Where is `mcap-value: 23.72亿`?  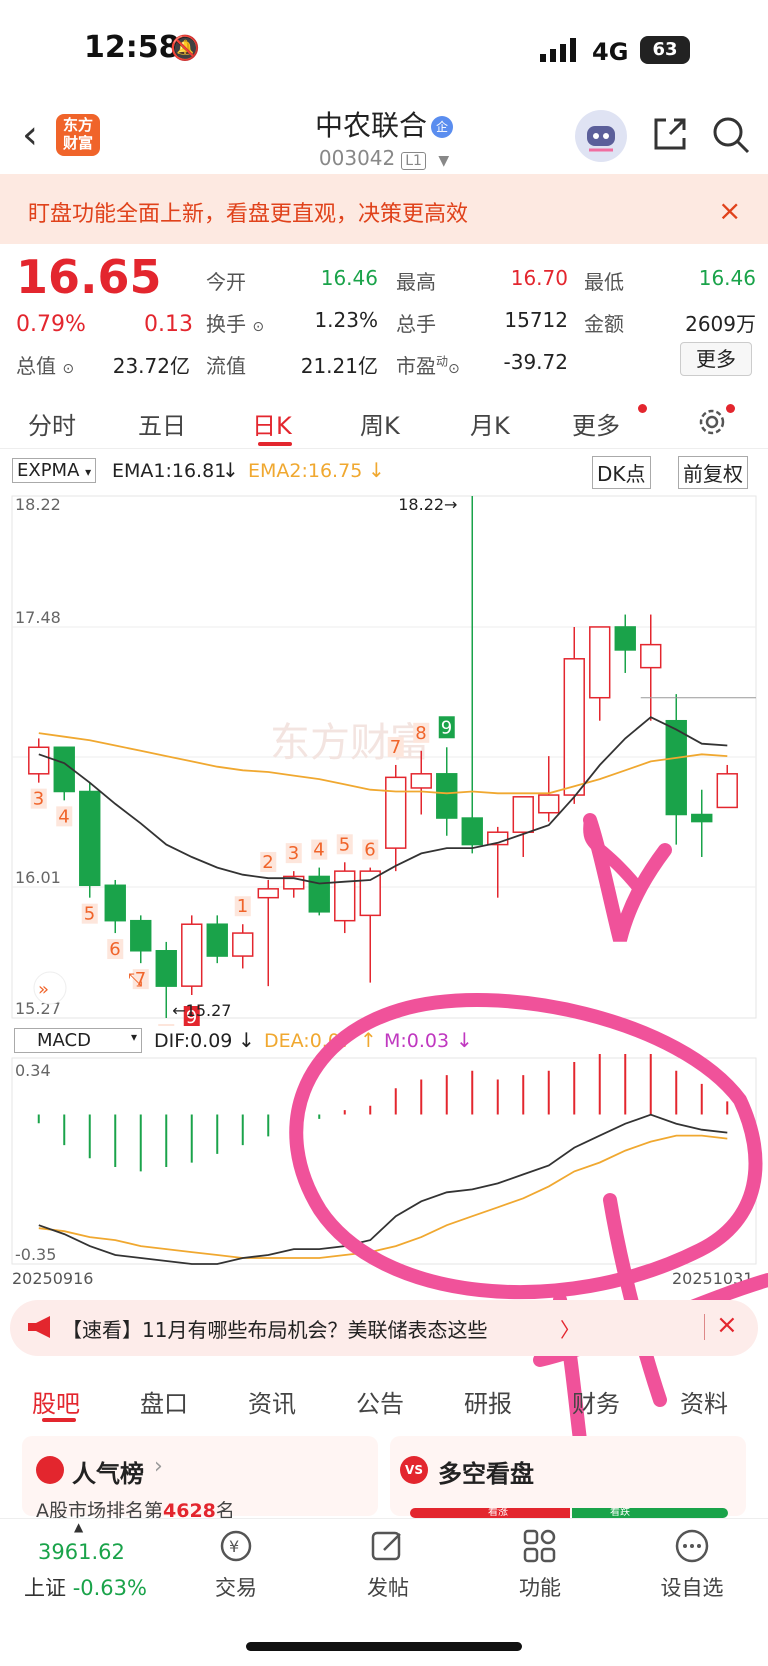
mcap-value: 23.72亿 is located at coordinates (151, 366).